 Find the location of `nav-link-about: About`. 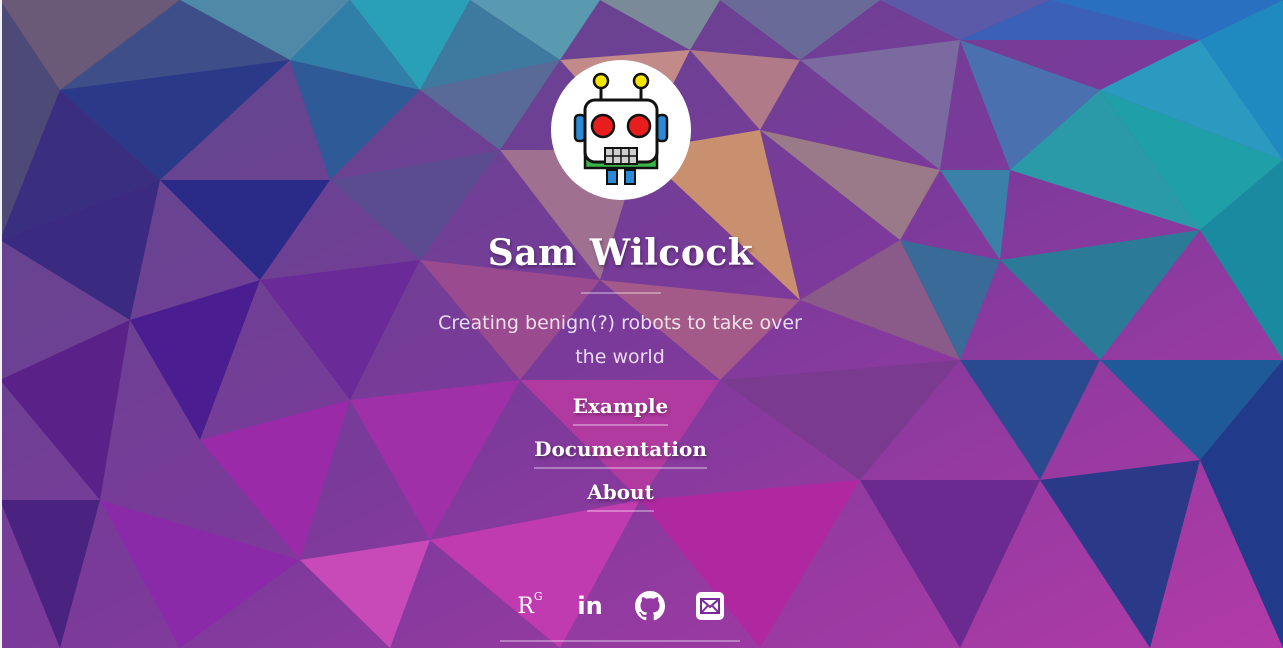

nav-link-about: About is located at coordinates (620, 496).